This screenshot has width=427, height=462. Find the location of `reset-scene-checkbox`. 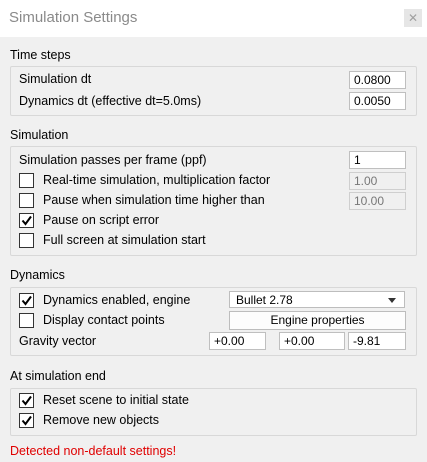

reset-scene-checkbox is located at coordinates (26, 400).